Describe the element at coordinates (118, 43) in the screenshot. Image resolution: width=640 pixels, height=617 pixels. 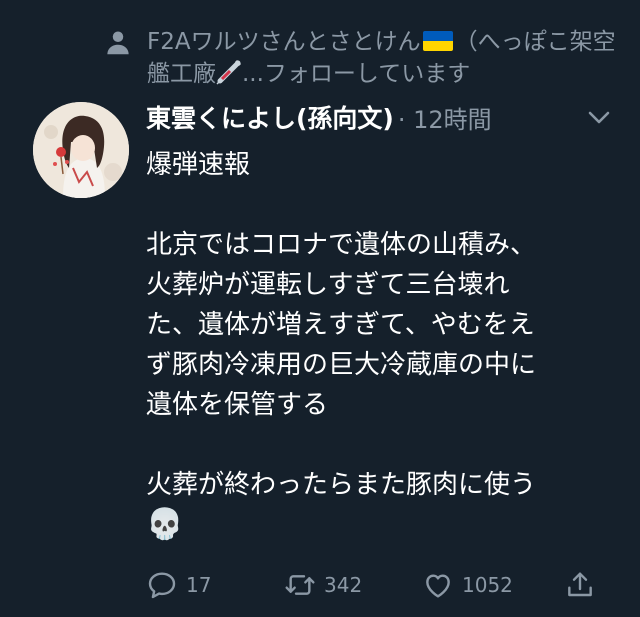
I see `person-icon` at that location.